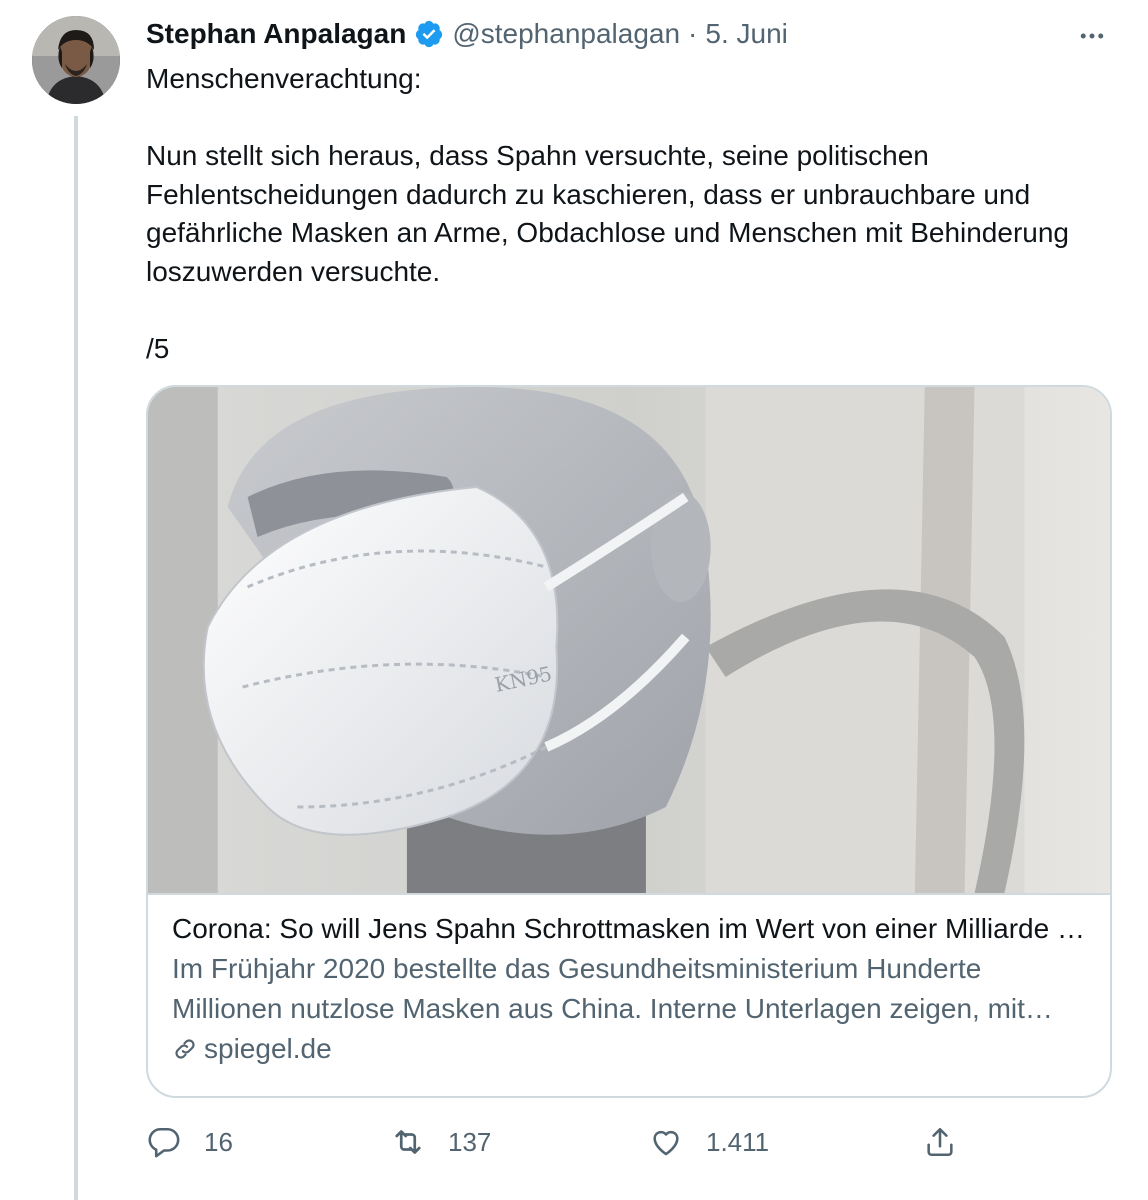 Image resolution: width=1148 pixels, height=1200 pixels. What do you see at coordinates (218, 1141) in the screenshot?
I see `reply-count: 16` at bounding box center [218, 1141].